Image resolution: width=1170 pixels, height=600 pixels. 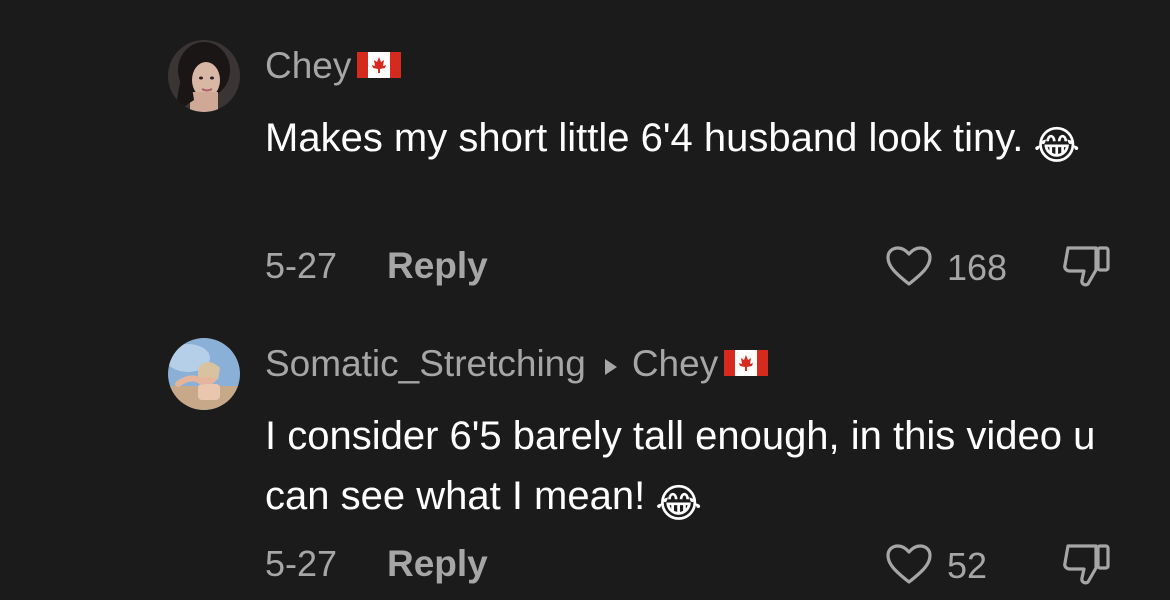 What do you see at coordinates (936, 566) in the screenshot?
I see `like-button: 52` at bounding box center [936, 566].